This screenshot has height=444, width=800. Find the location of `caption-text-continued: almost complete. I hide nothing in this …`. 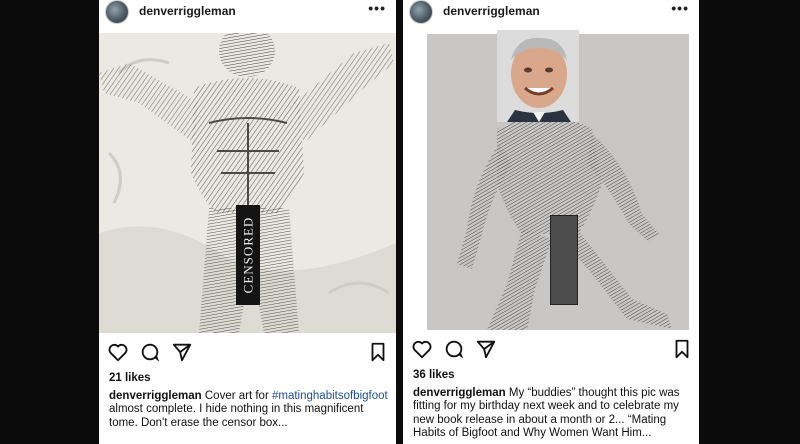

caption-text-continued: almost complete. I hide nothing in this … is located at coordinates (236, 416).